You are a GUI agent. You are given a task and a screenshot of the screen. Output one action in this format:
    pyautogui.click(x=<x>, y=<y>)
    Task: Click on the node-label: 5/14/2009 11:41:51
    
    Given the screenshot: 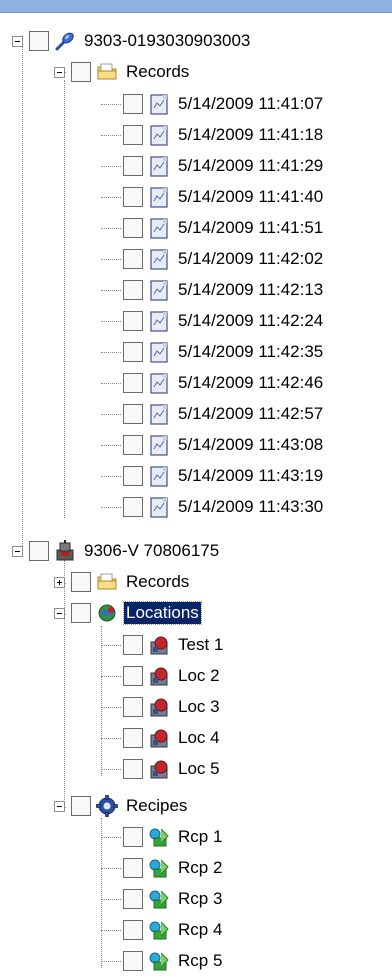 What is the action you would take?
    pyautogui.click(x=250, y=228)
    